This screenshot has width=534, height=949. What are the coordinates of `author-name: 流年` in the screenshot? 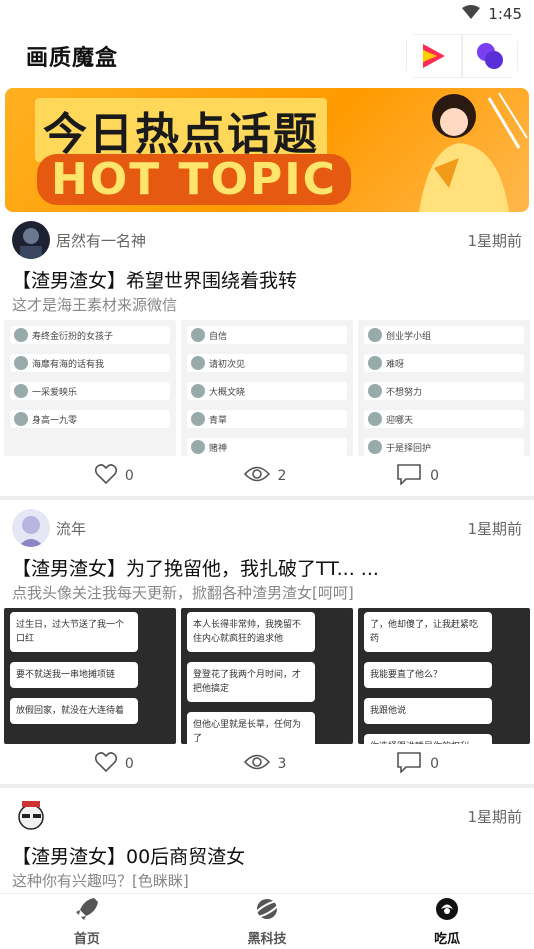 It's located at (71, 528).